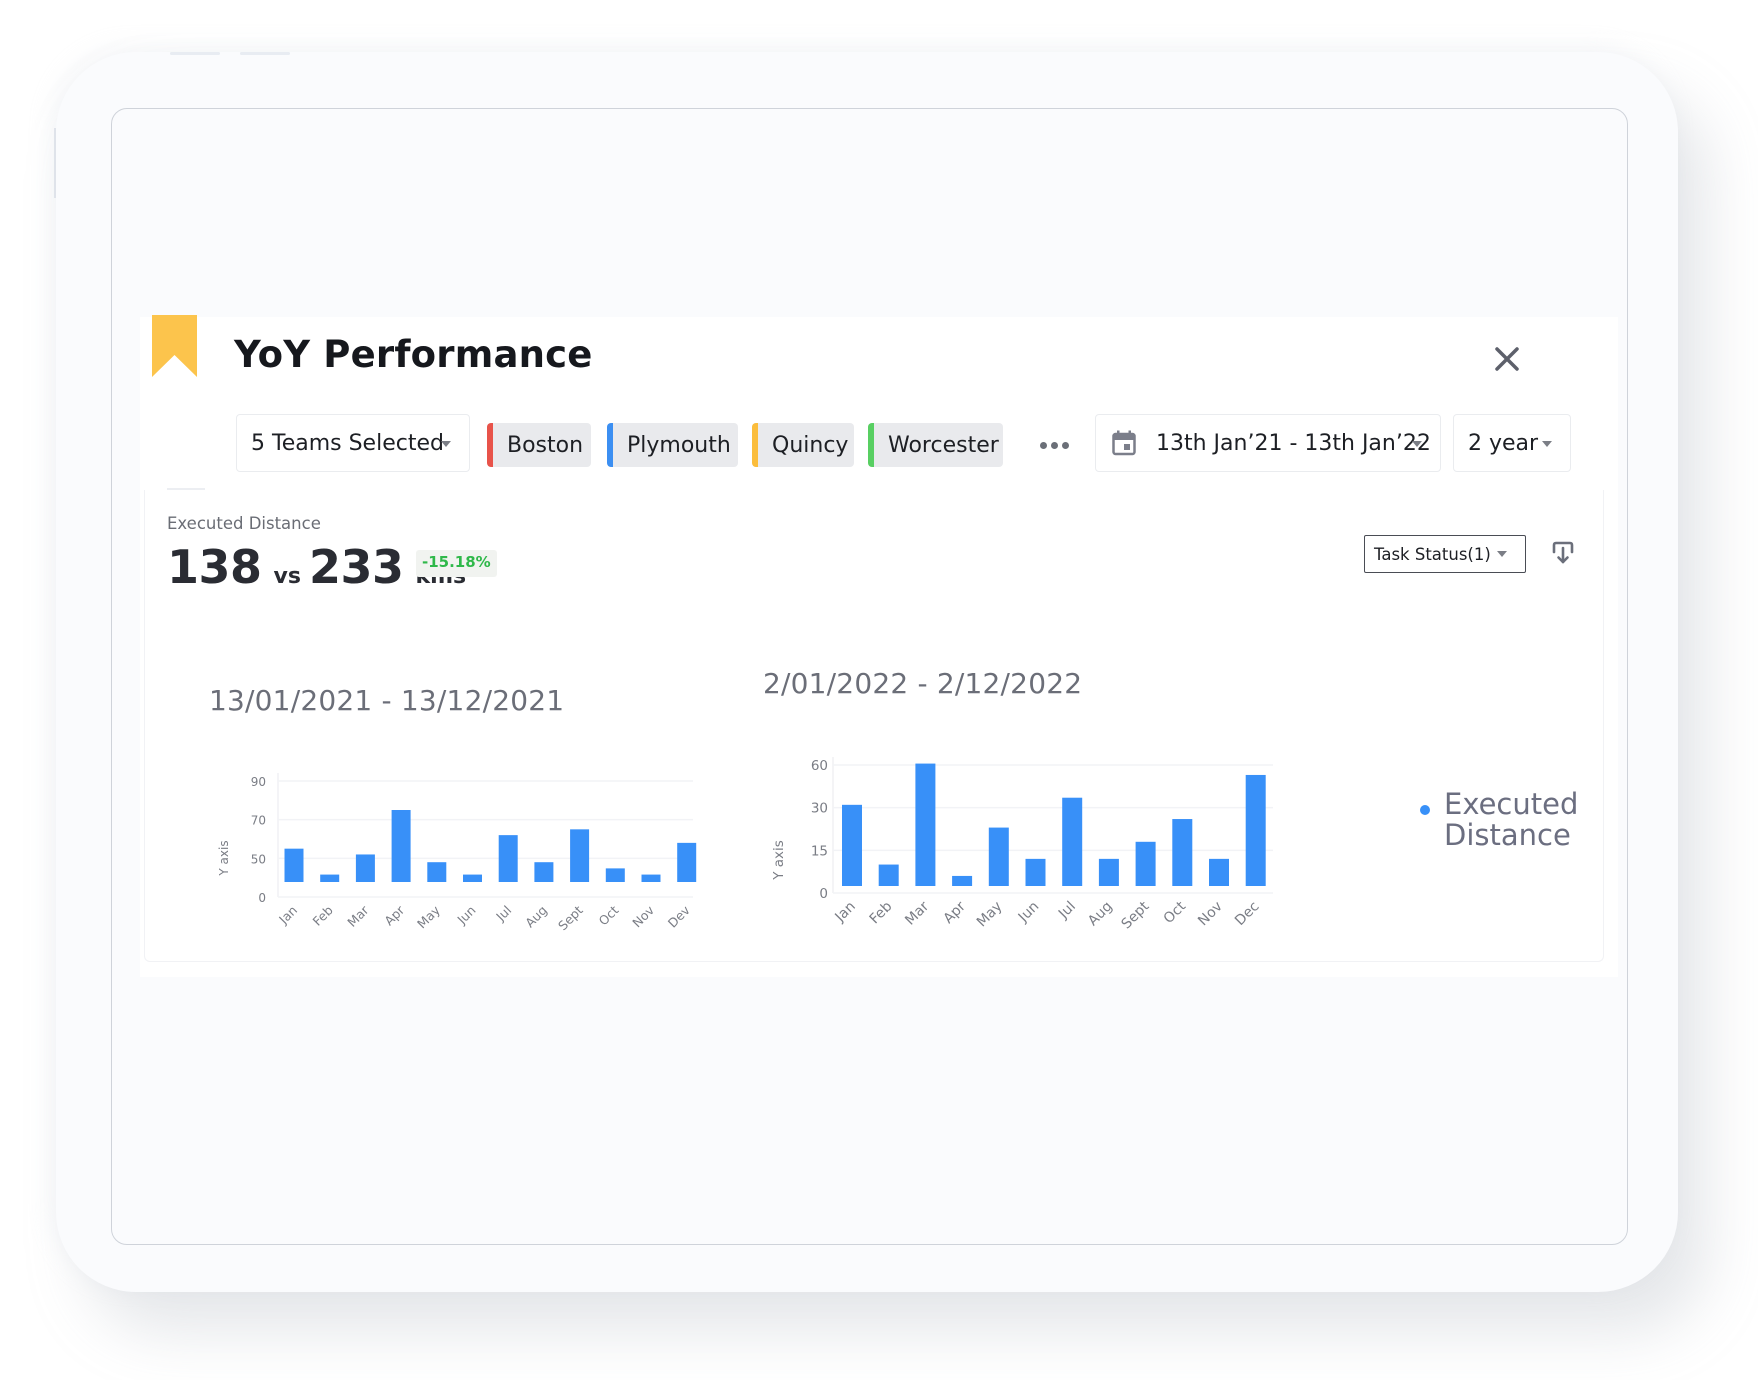  I want to click on date-range-label: 13th Jan’21 - 13th Jan’22, so click(1293, 443).